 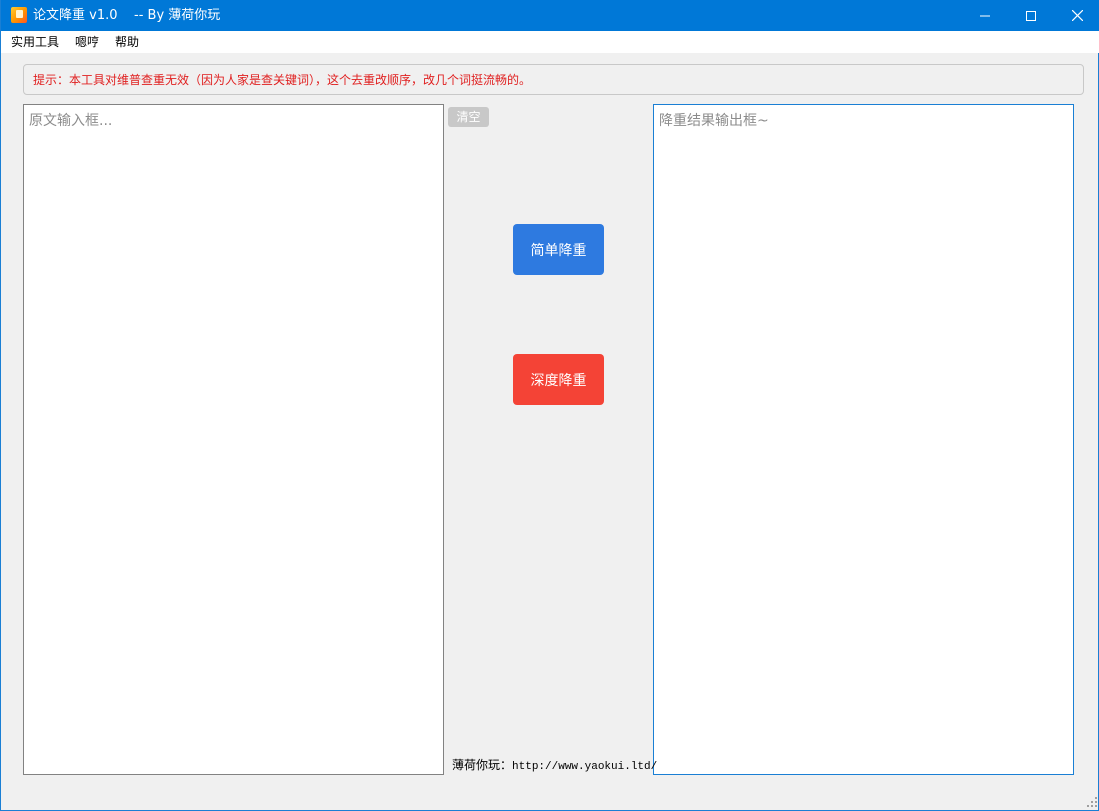 What do you see at coordinates (127, 15) in the screenshot?
I see `window-title: 论文降重 v1.0 -- By 薄荷你玩` at bounding box center [127, 15].